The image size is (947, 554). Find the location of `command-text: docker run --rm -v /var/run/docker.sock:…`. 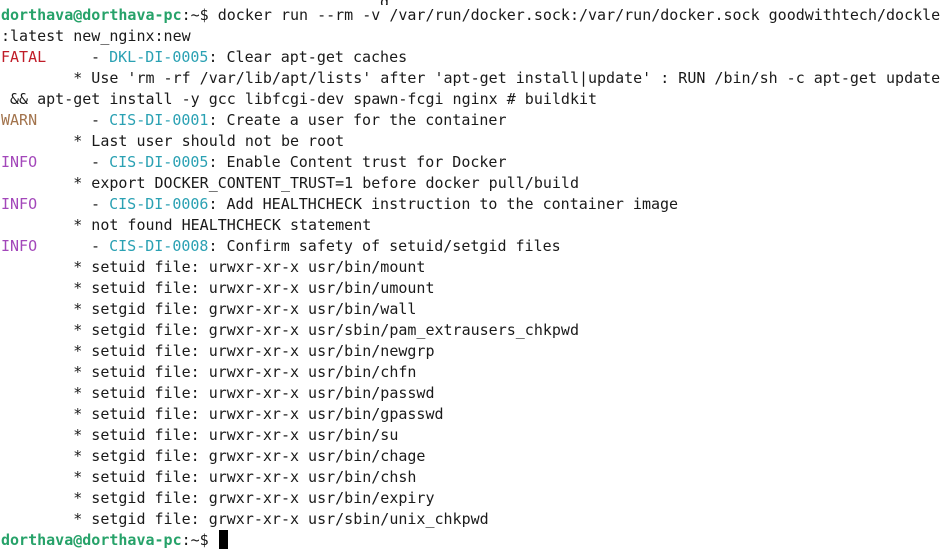

command-text: docker run --rm -v /var/run/docker.sock:… is located at coordinates (579, 15).